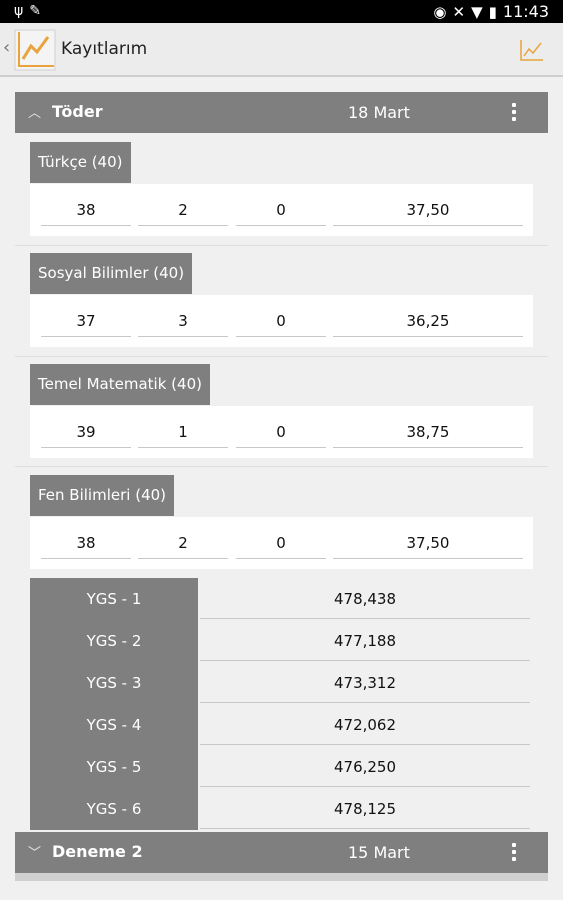 The image size is (563, 900). Describe the element at coordinates (281, 50) in the screenshot. I see `action-bar: ‹ Kayıtlarım` at that location.